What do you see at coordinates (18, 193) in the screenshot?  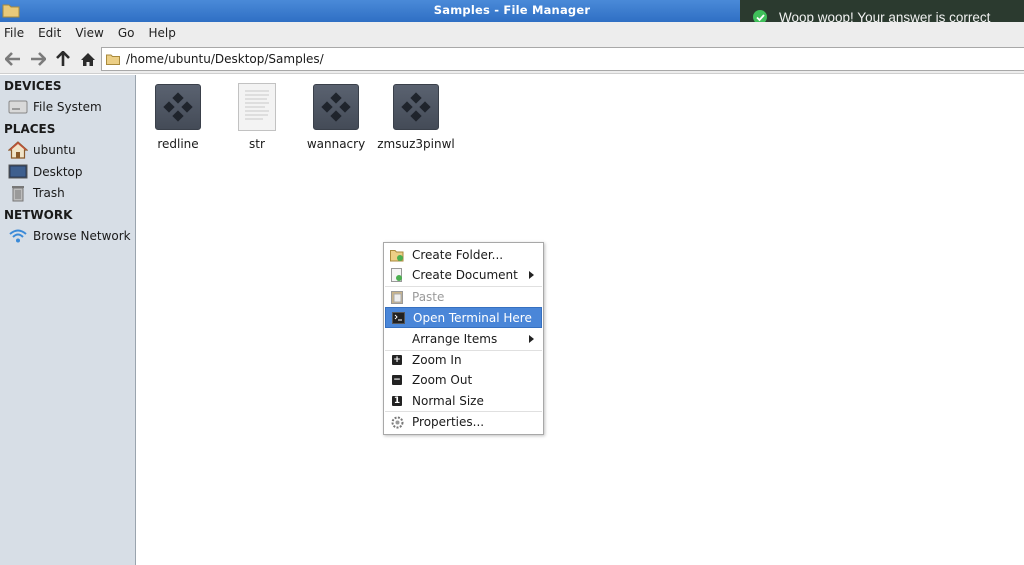 I see `trash-icon` at bounding box center [18, 193].